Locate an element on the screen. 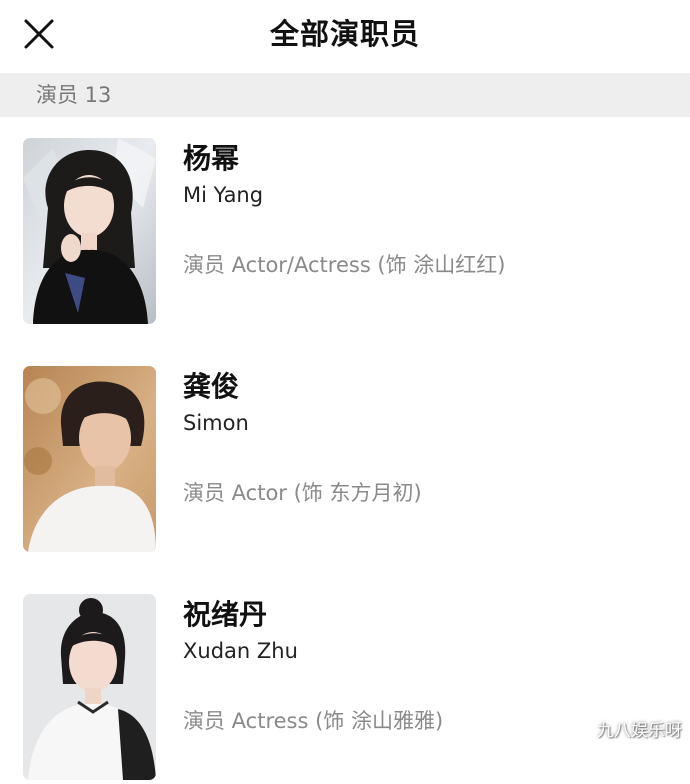  cast-name-chinese: 龚俊 is located at coordinates (211, 386).